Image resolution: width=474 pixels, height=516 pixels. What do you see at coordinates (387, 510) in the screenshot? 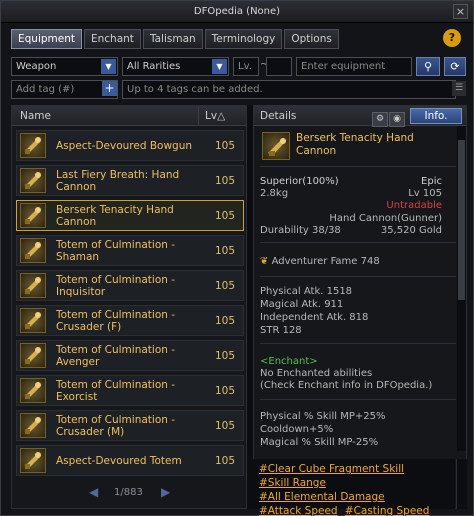
I see `tag-link: #Casting Speed` at bounding box center [387, 510].